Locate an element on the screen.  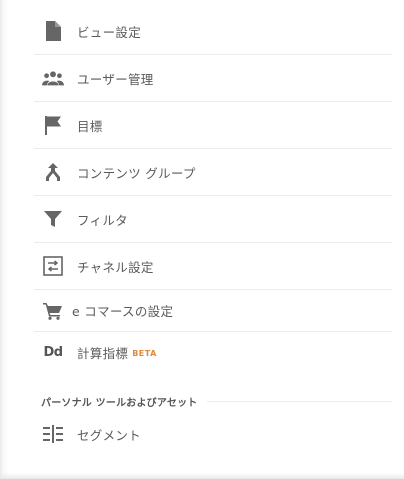
menu-item-user-management: ユーザー管理 is located at coordinates (213, 78).